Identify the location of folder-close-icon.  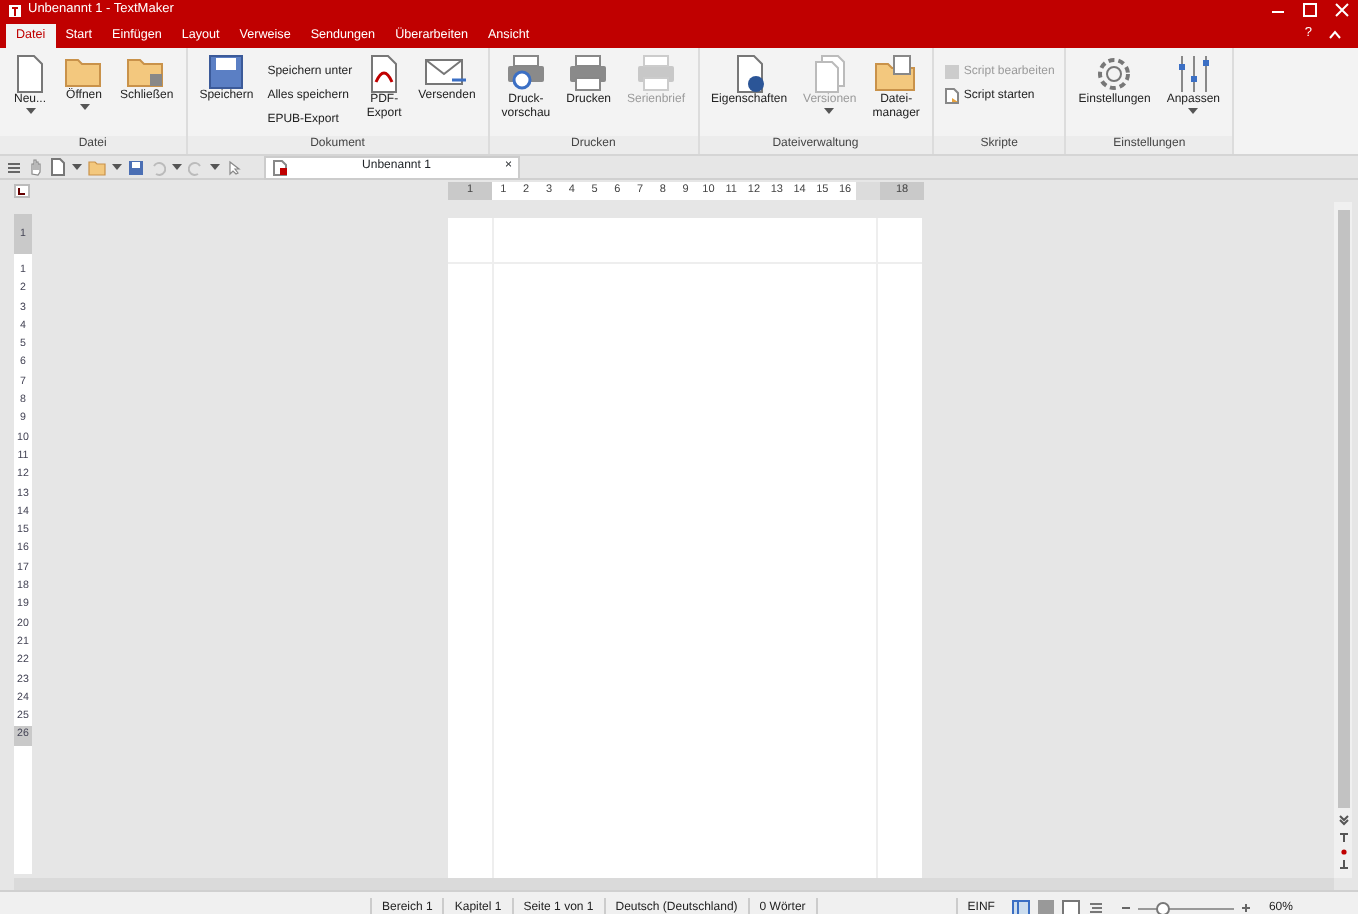
(146, 72).